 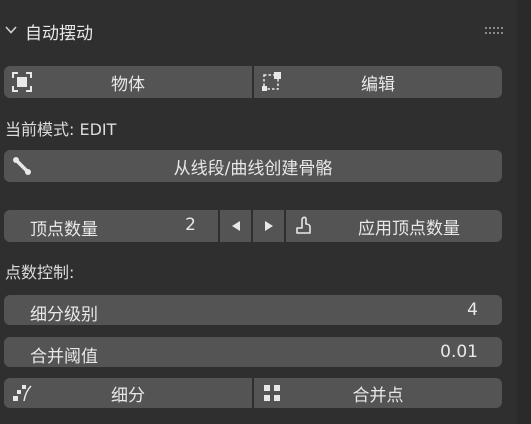 What do you see at coordinates (64, 230) in the screenshot?
I see `vertex-count-label: 顶点数量` at bounding box center [64, 230].